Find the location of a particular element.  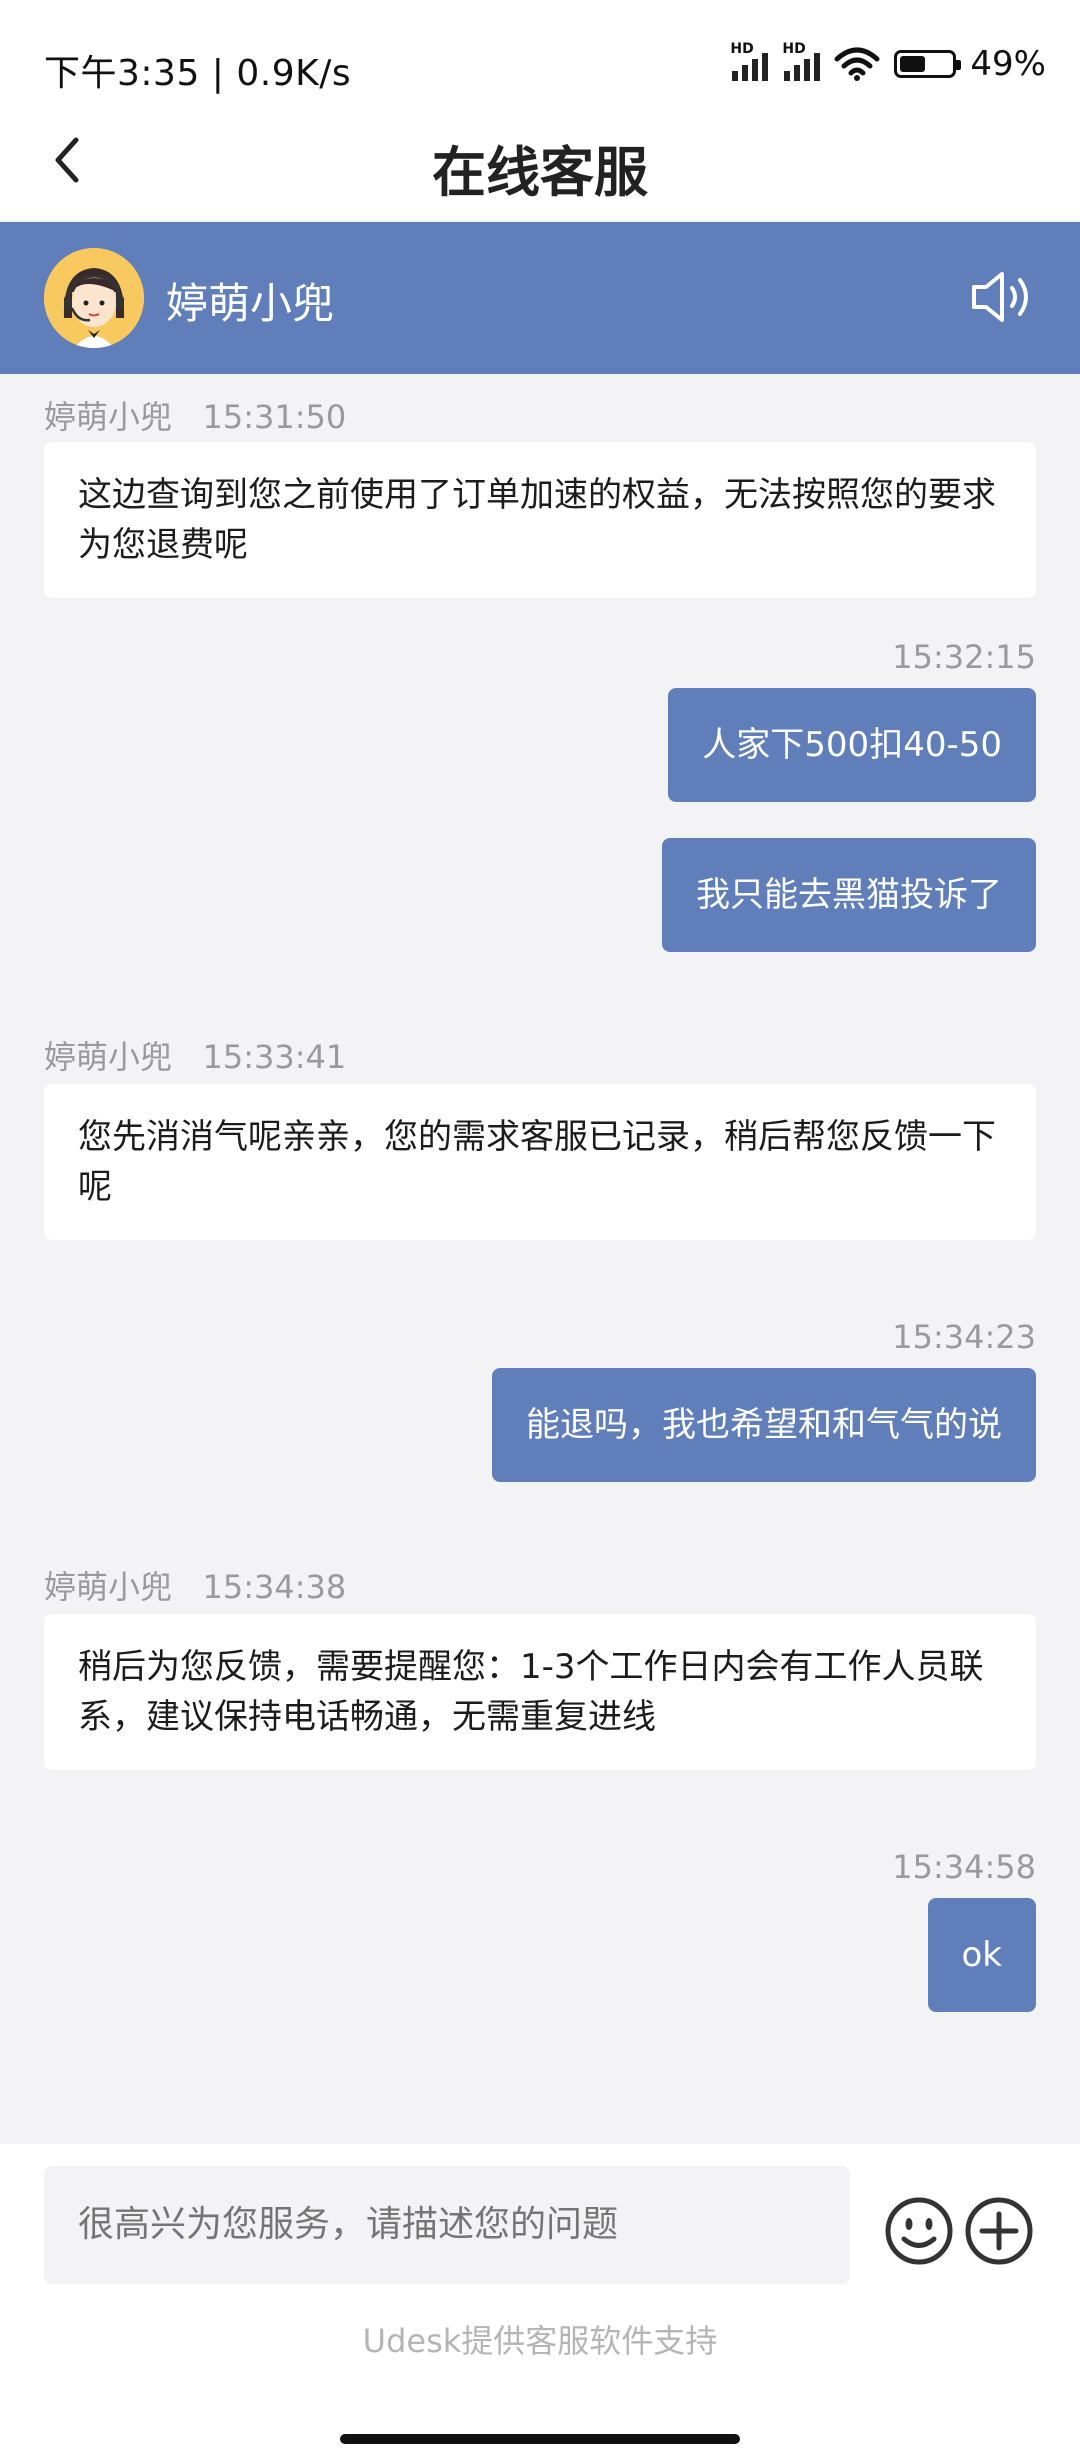

page-title: 在线客服 is located at coordinates (540, 172).